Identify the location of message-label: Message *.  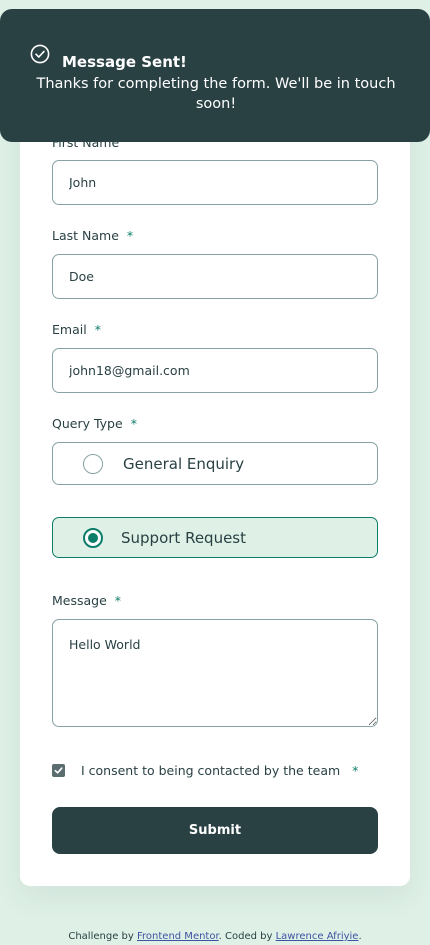
(86, 600).